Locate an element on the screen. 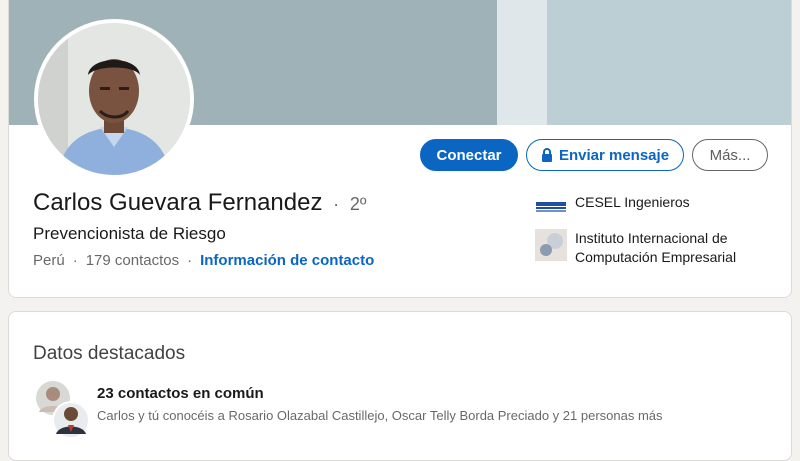 The height and width of the screenshot is (461, 800). institute-logo-icon is located at coordinates (551, 245).